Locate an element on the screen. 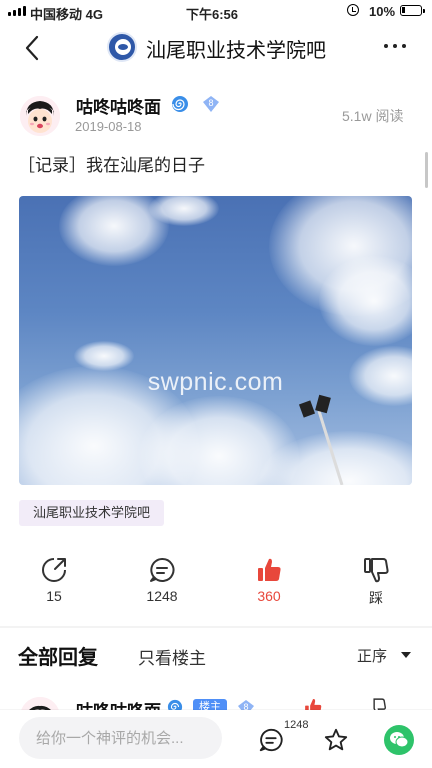  share-icon is located at coordinates (54, 570).